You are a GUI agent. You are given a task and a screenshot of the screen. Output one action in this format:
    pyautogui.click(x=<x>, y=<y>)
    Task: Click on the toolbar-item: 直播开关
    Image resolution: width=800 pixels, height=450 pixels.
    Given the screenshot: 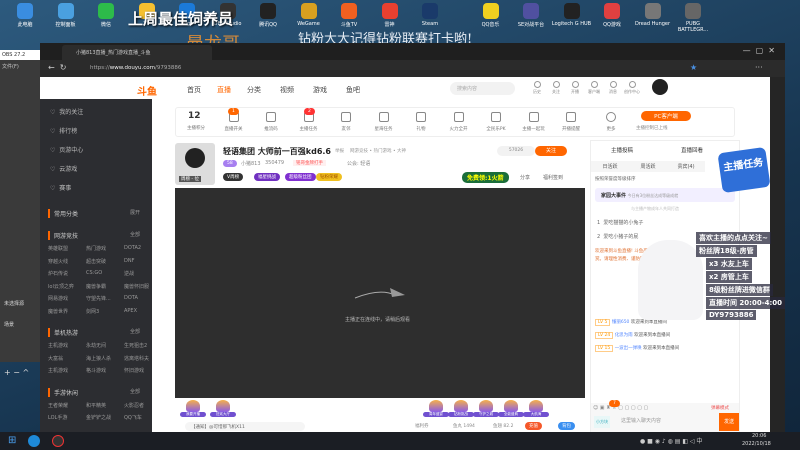 What is the action you would take?
    pyautogui.click(x=234, y=122)
    